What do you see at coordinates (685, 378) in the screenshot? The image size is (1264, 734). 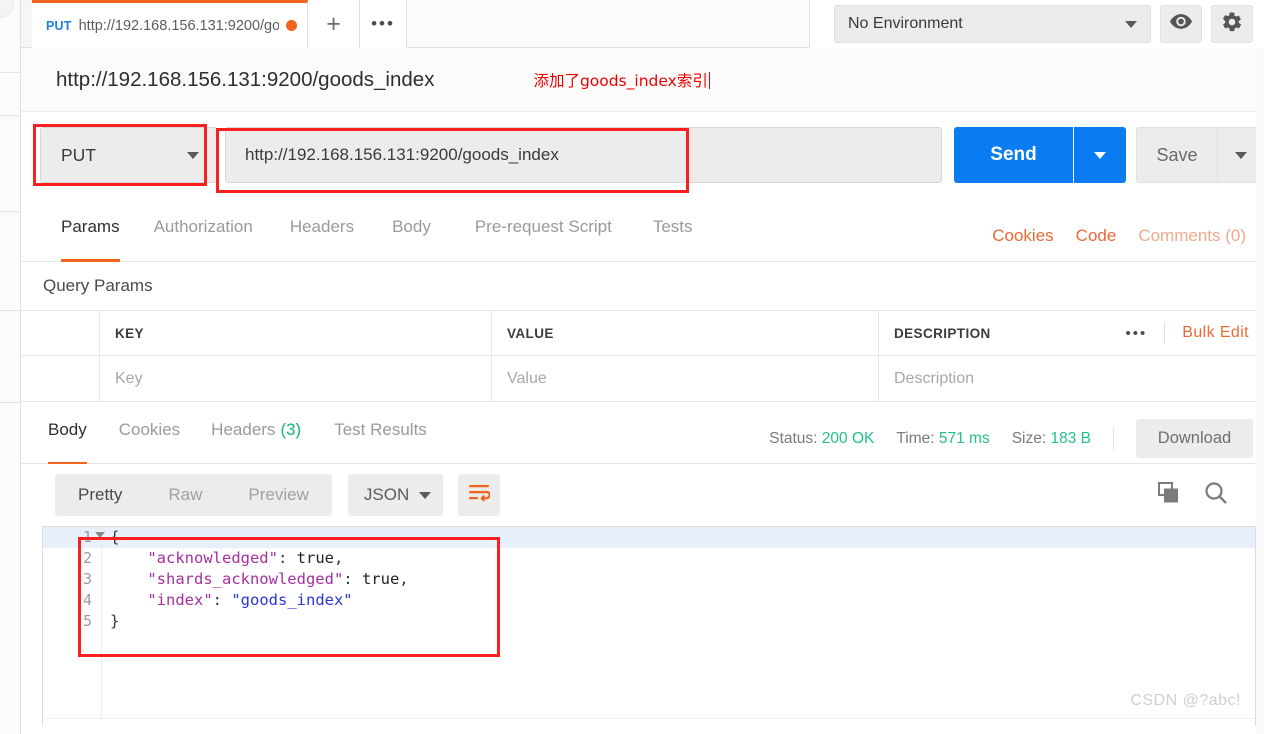 I see `param-value-input: Value` at bounding box center [685, 378].